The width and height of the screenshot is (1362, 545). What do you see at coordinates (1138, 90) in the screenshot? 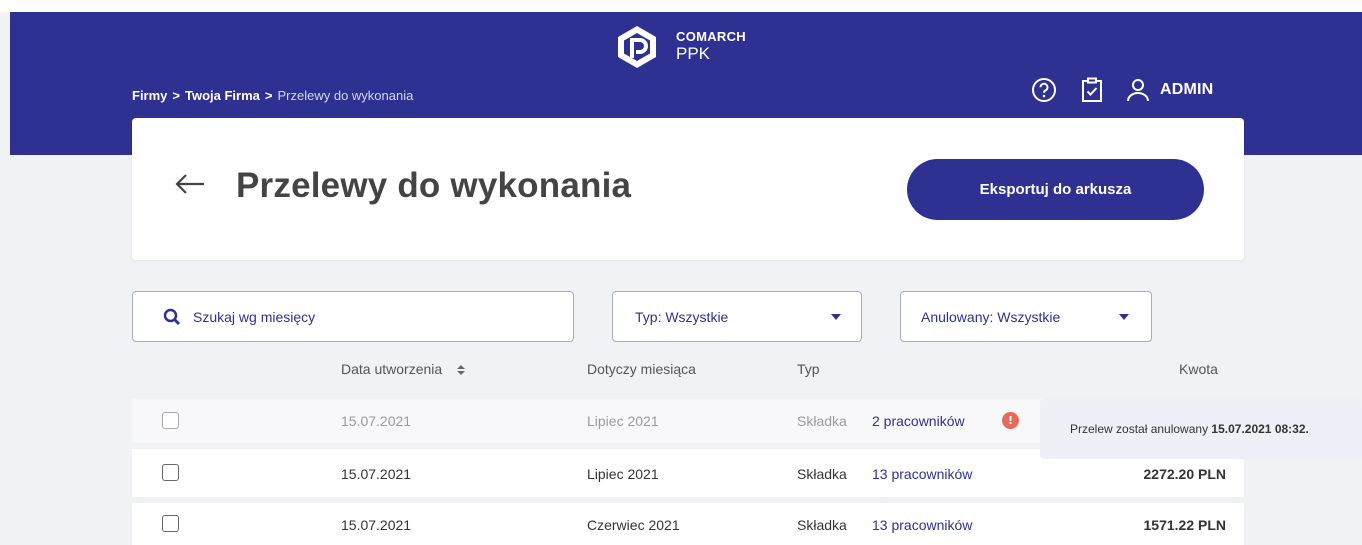
I see `user-icon` at bounding box center [1138, 90].